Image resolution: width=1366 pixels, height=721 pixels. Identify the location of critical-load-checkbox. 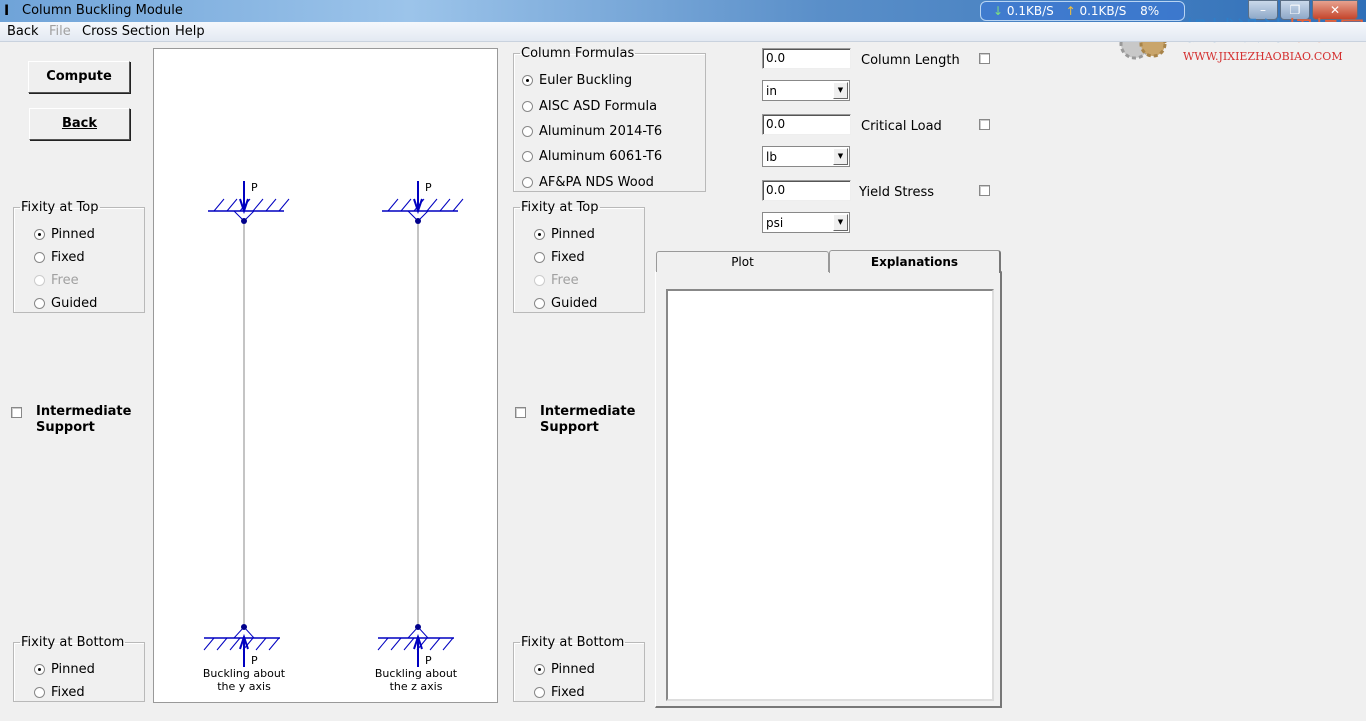
(984, 124).